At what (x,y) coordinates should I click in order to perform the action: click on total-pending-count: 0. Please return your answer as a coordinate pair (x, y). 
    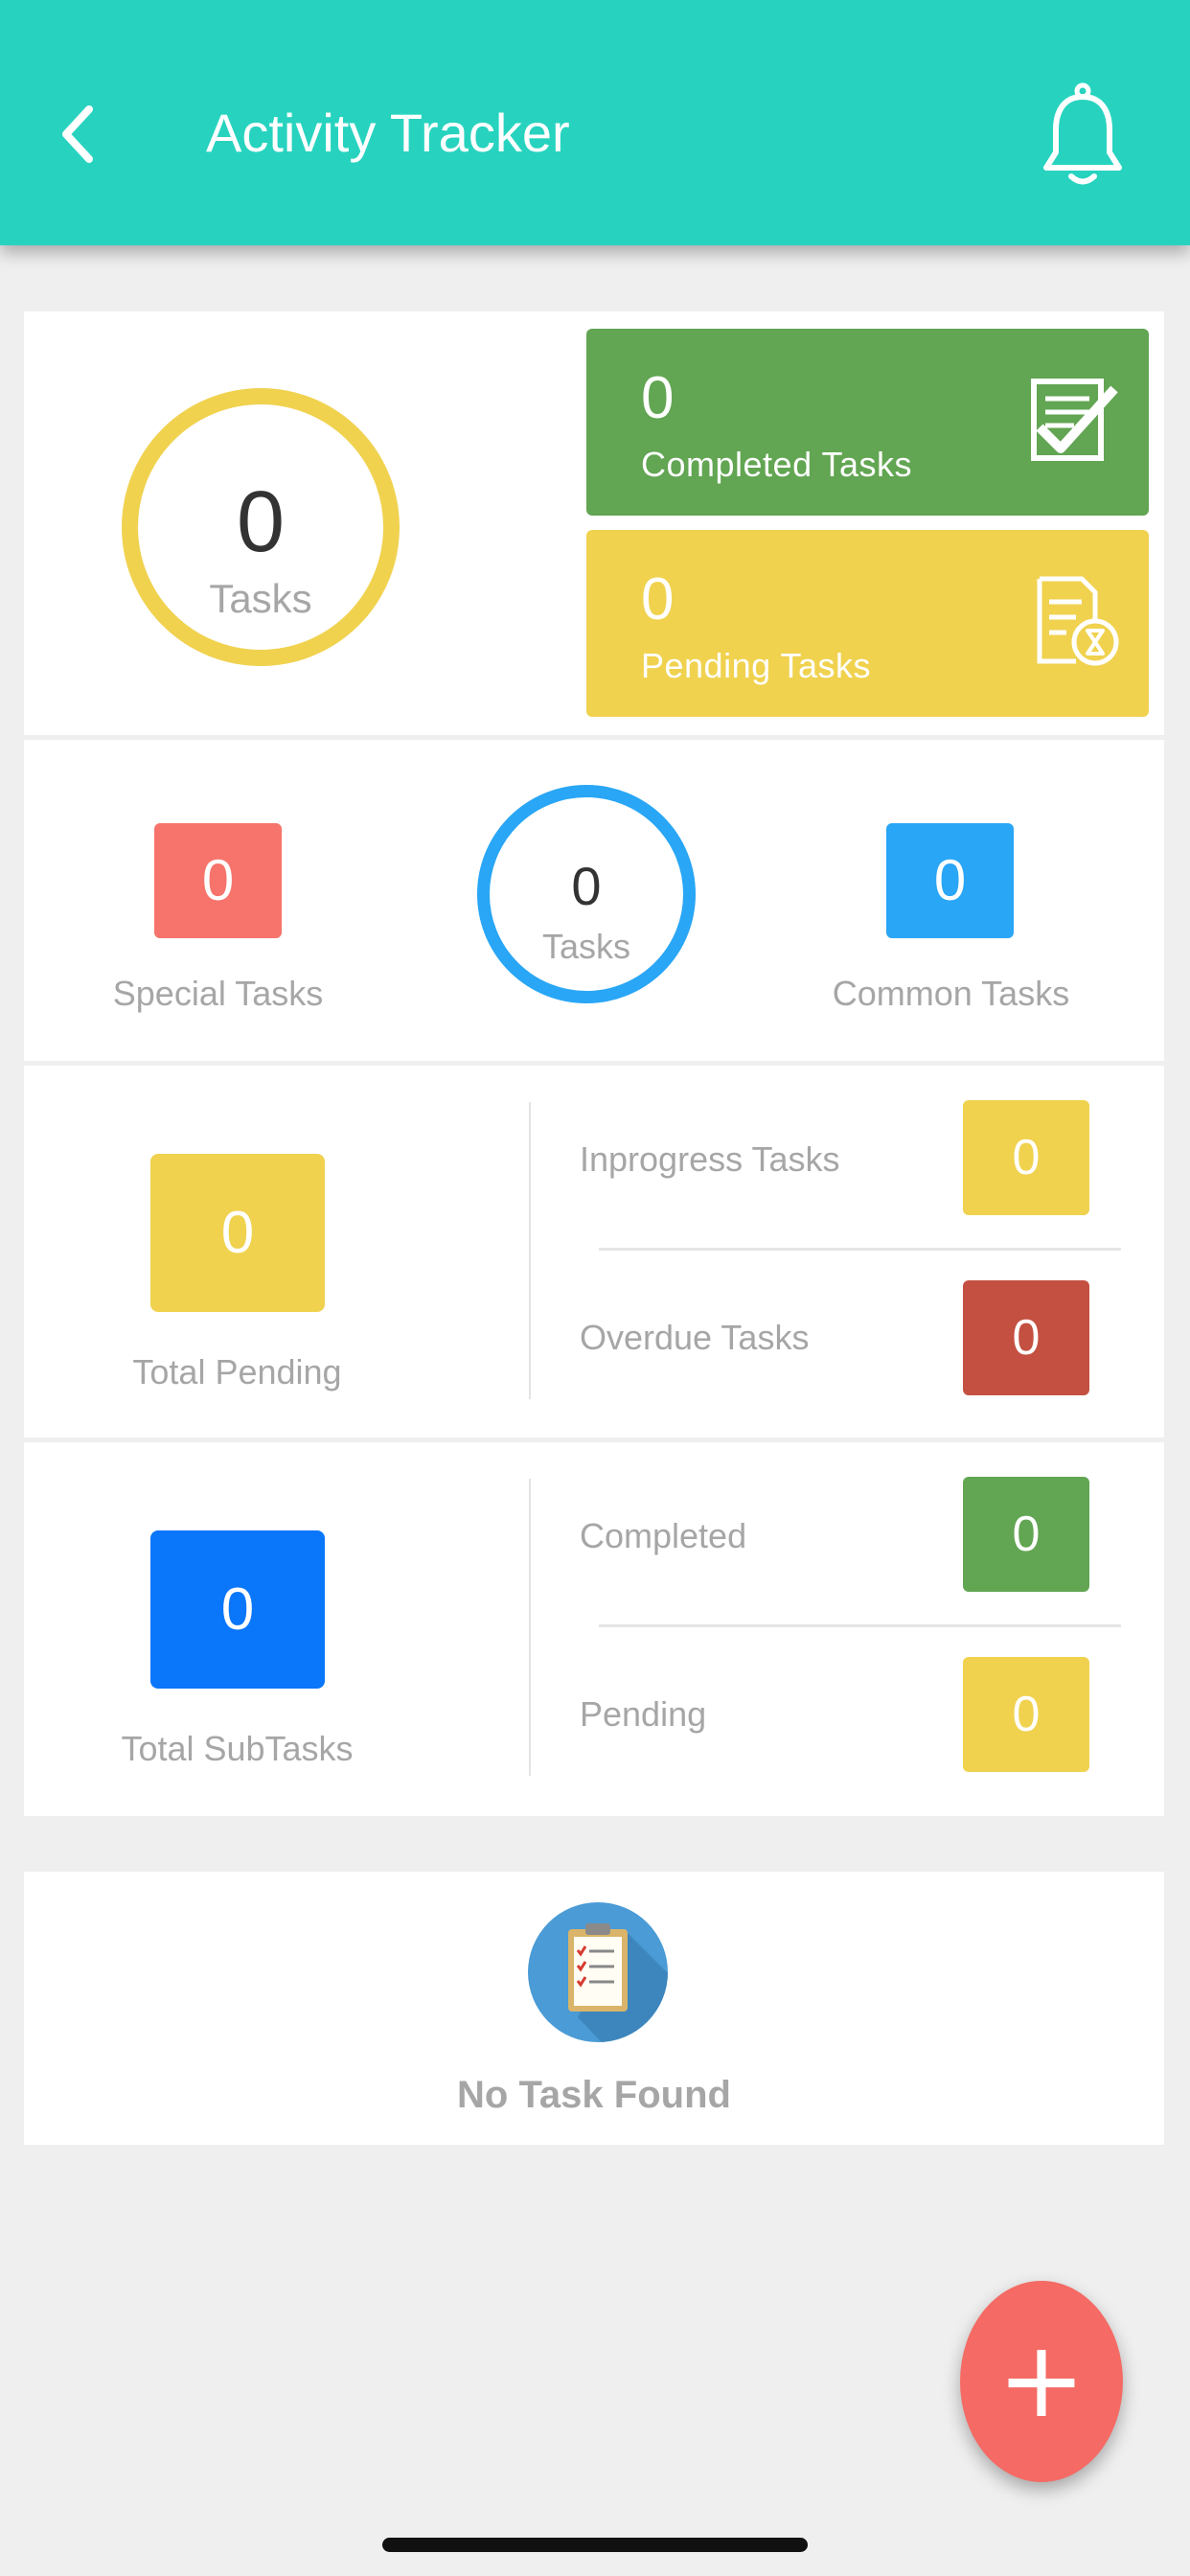
    Looking at the image, I should click on (238, 1233).